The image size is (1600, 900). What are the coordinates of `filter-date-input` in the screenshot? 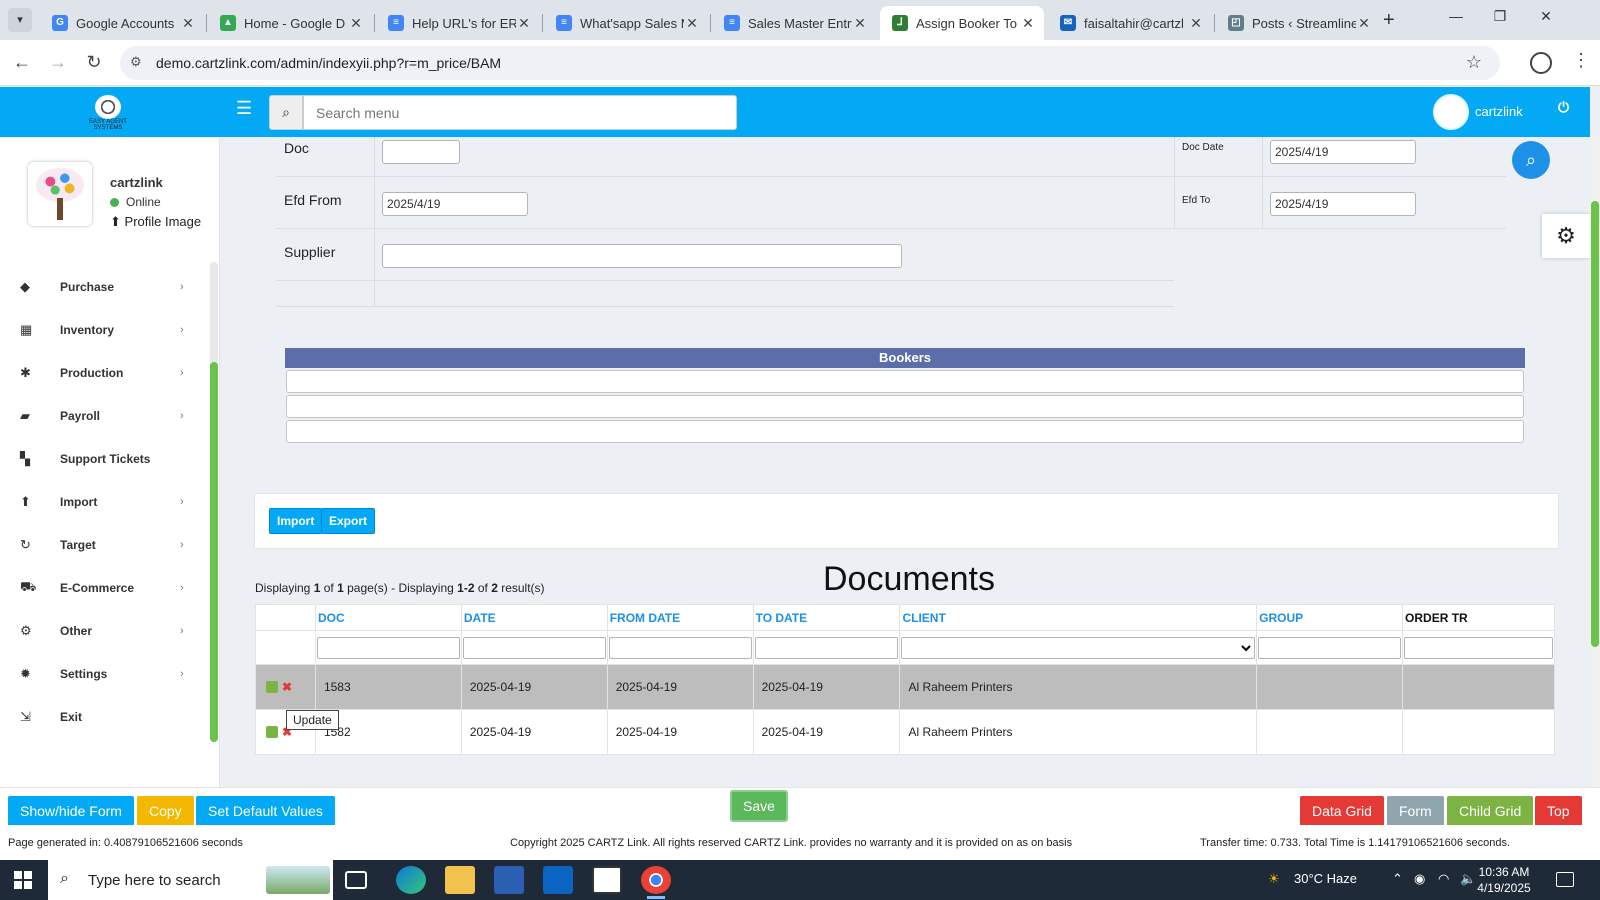 It's located at (534, 647).